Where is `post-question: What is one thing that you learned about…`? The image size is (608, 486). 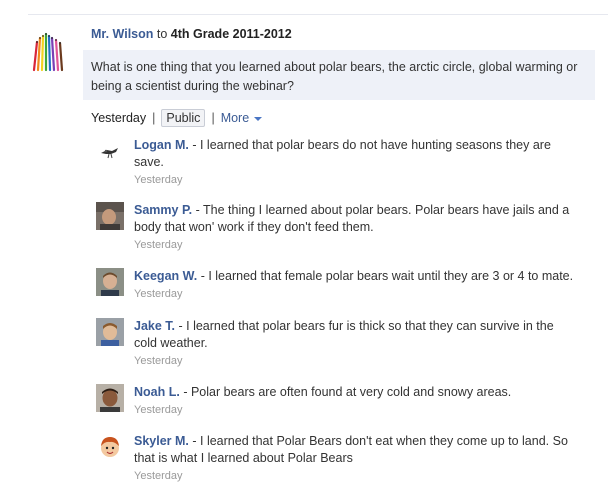 post-question: What is one thing that you learned about… is located at coordinates (339, 75).